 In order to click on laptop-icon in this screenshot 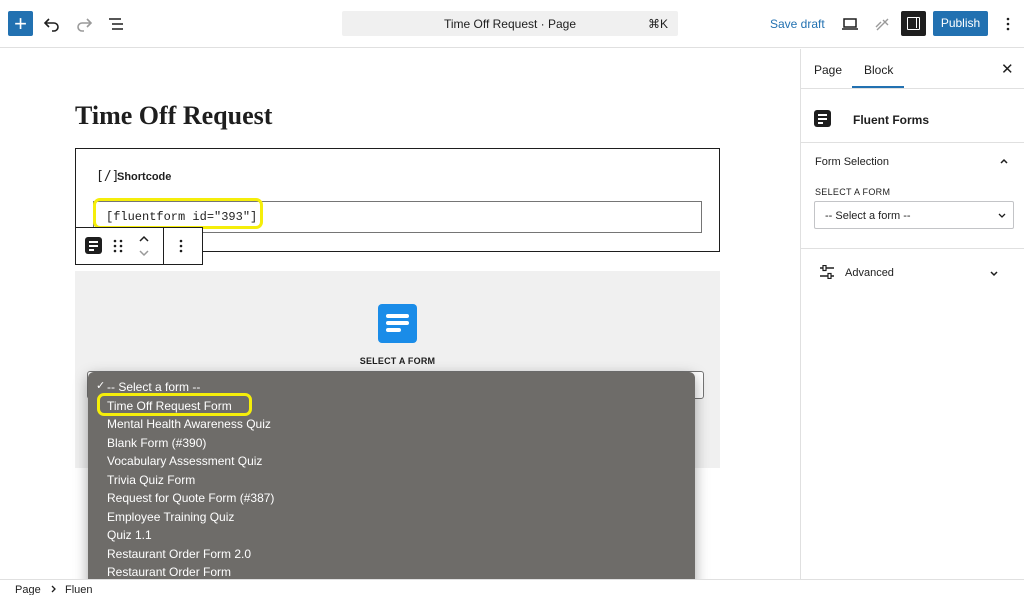, I will do `click(850, 24)`.